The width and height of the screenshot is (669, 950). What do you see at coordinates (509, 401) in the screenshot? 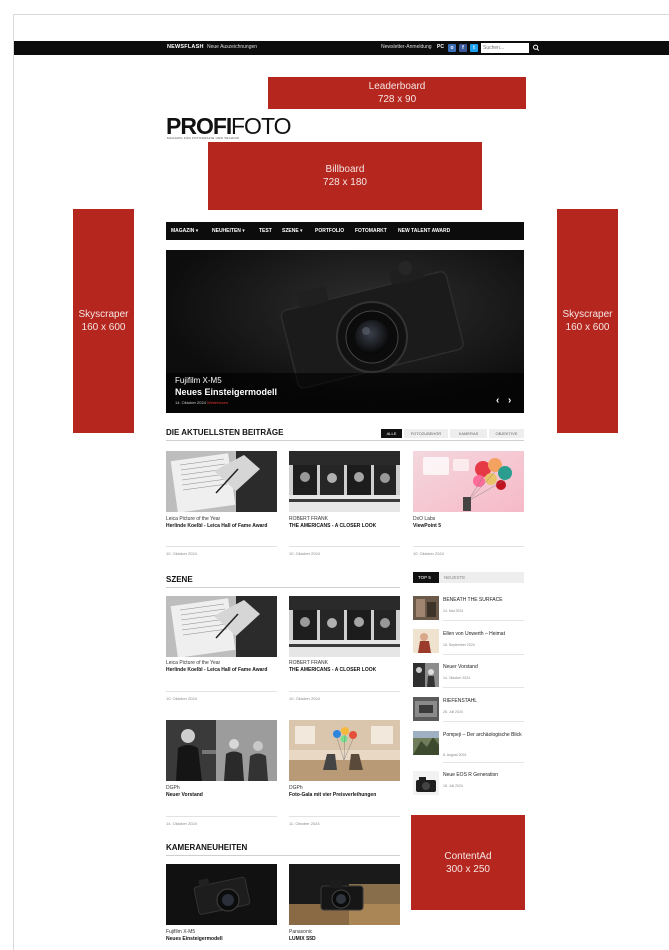
I see `hero-next-arrow: ›` at bounding box center [509, 401].